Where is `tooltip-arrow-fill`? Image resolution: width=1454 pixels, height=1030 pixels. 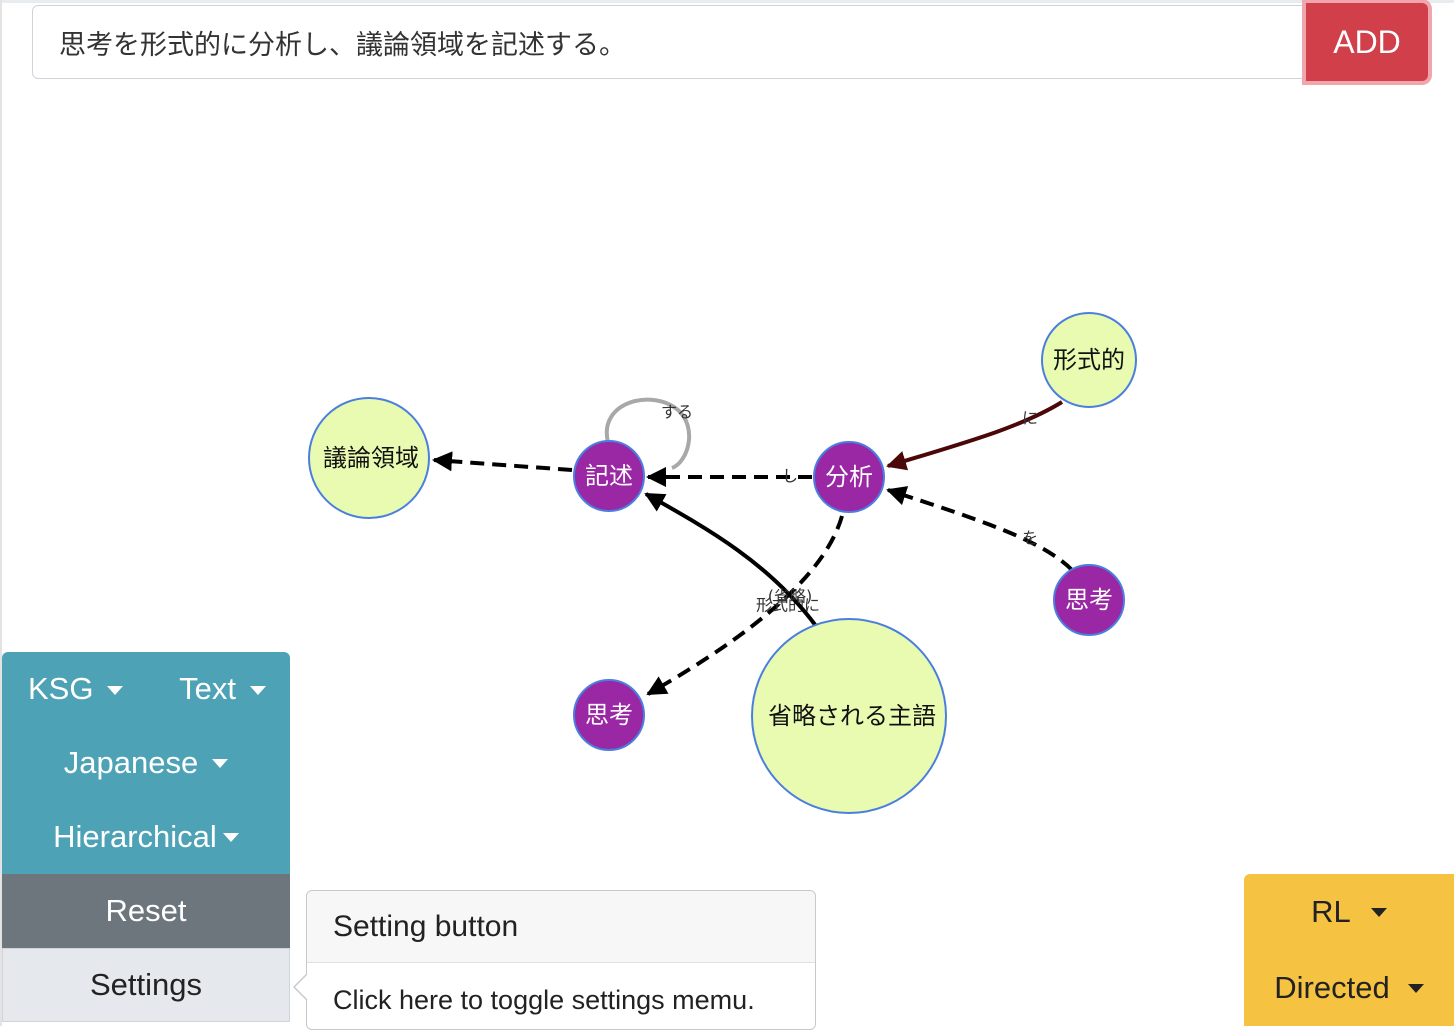 tooltip-arrow-fill is located at coordinates (301, 987).